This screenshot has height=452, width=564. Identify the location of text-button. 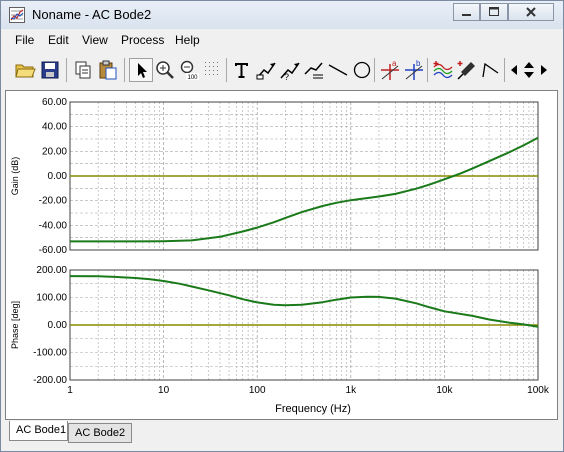
(242, 70).